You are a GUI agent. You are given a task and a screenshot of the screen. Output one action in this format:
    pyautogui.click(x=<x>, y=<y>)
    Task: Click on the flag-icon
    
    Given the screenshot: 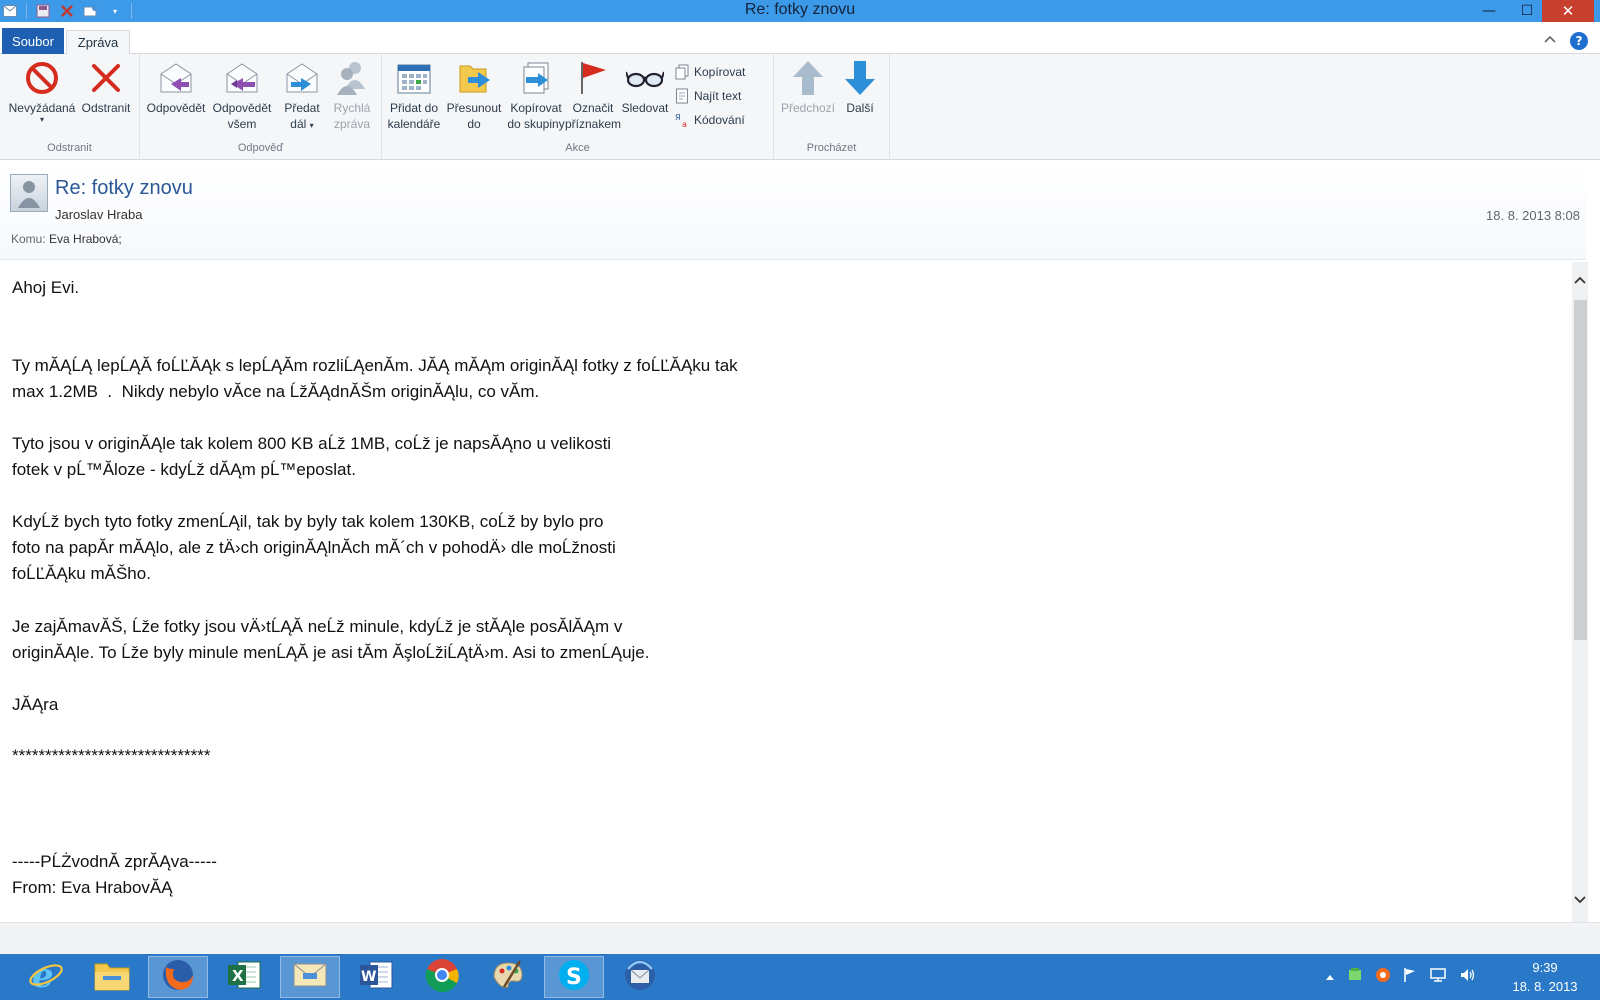 What is the action you would take?
    pyautogui.click(x=593, y=78)
    